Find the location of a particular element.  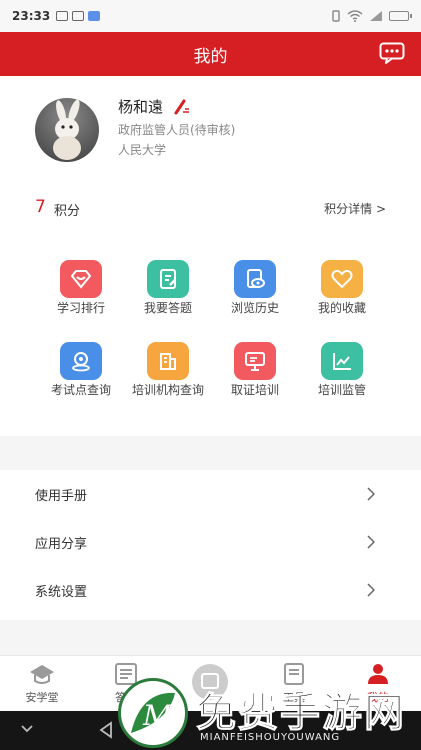

menu-item-app-share: 应用分享 is located at coordinates (210, 542).